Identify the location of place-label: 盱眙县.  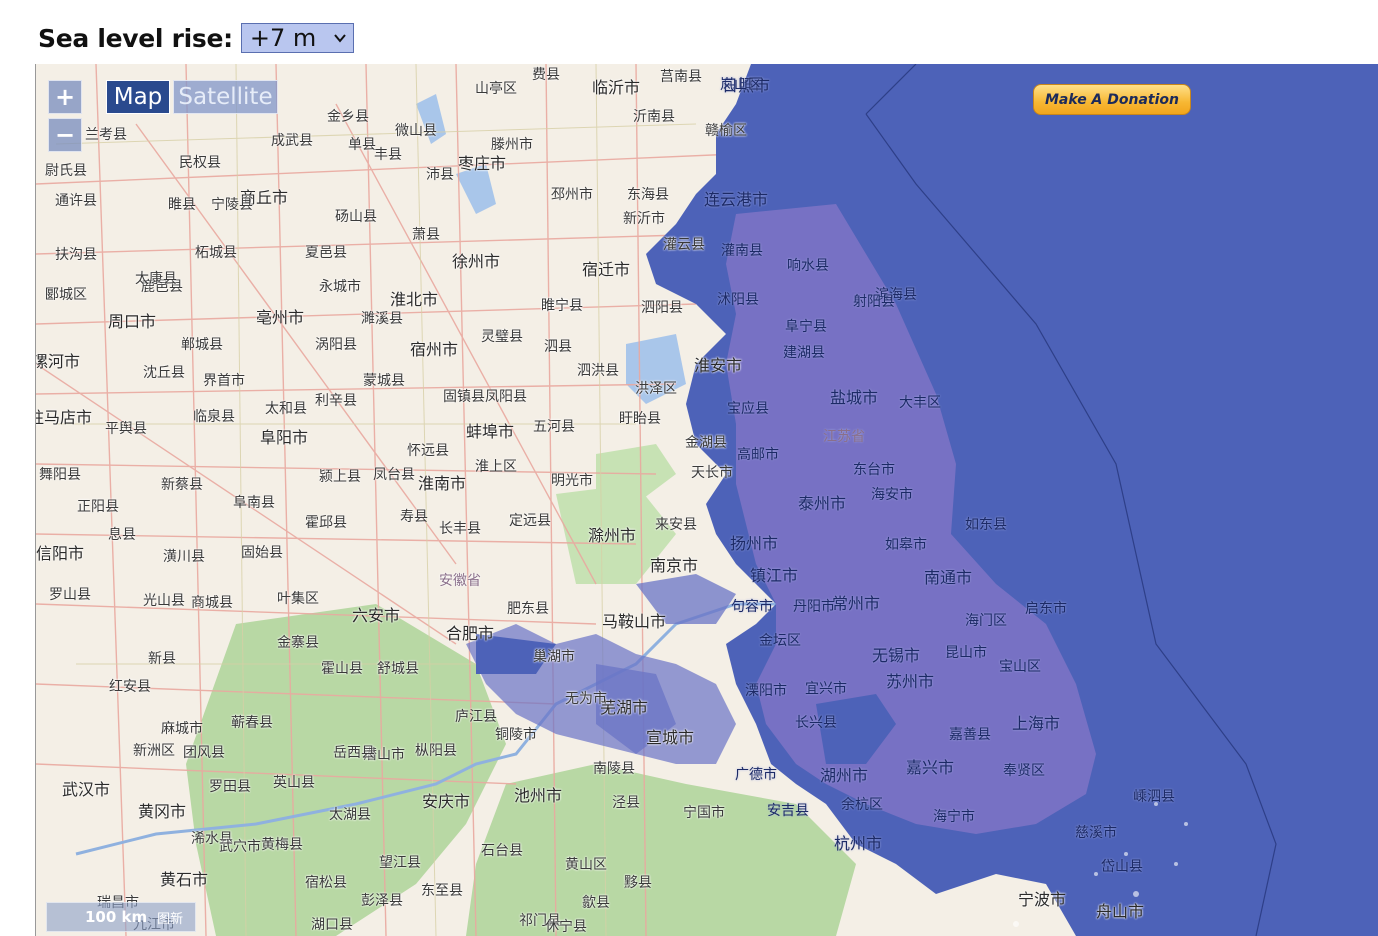
(640, 419).